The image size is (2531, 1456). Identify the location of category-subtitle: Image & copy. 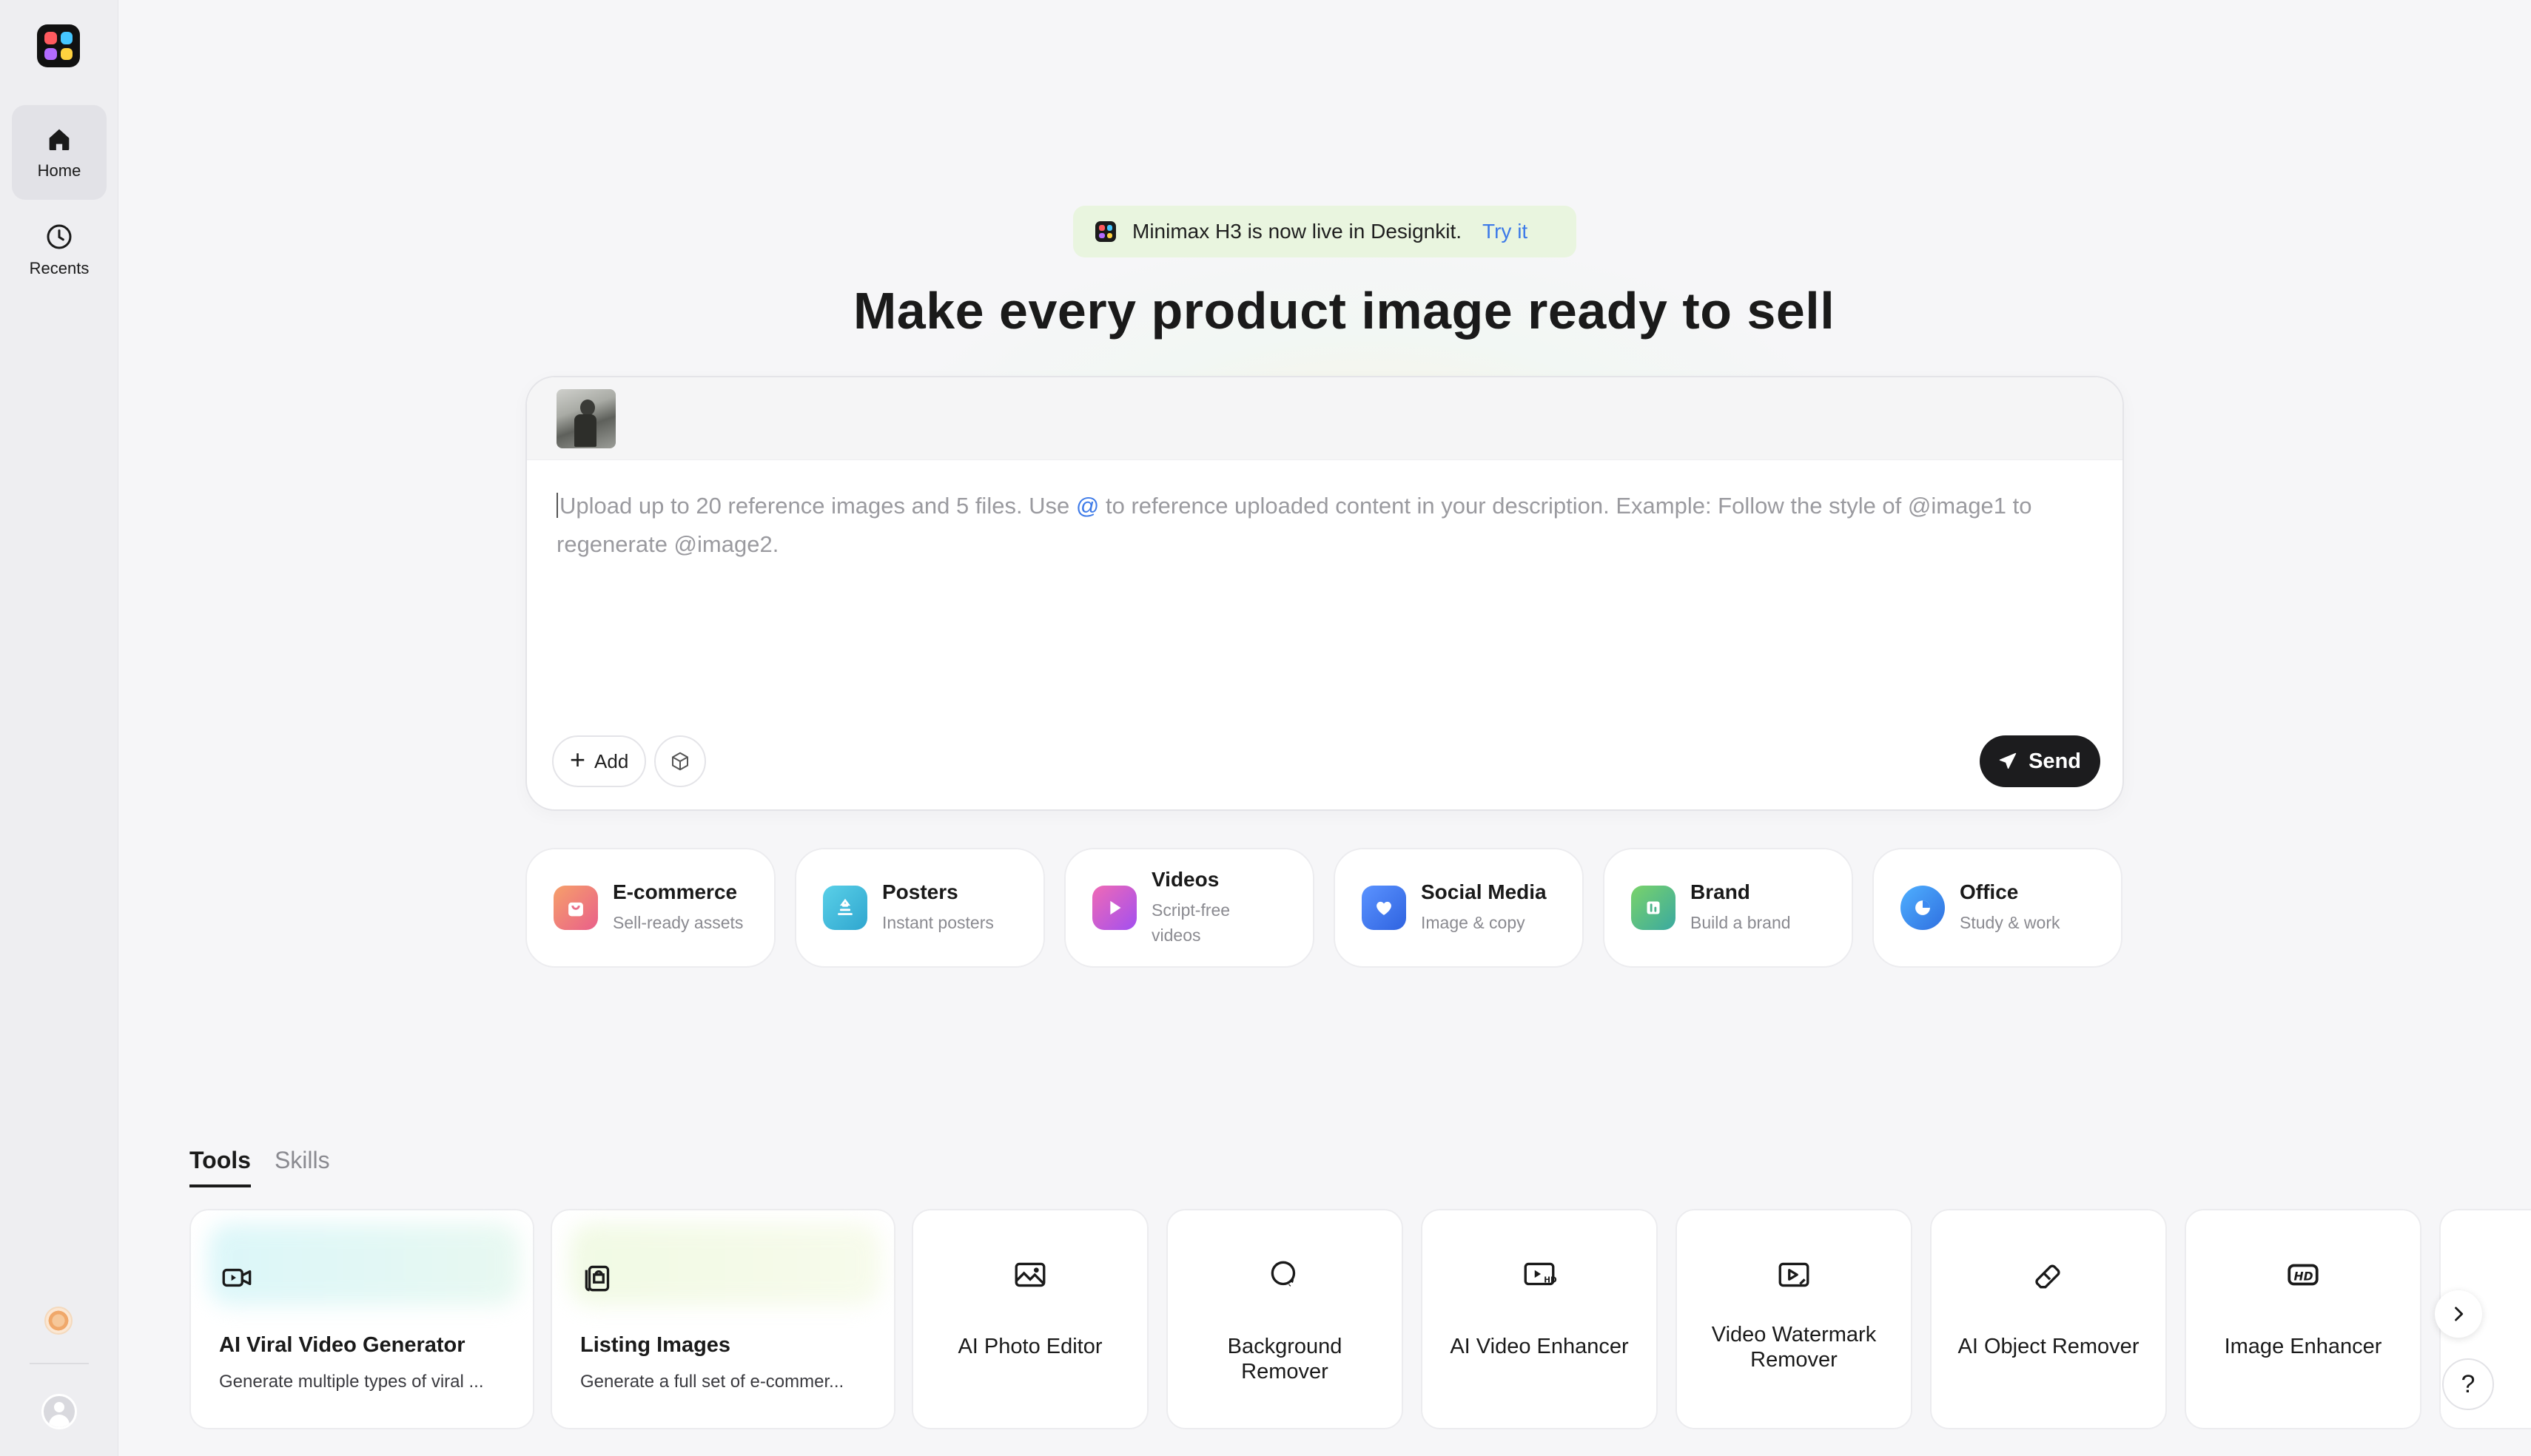
(1473, 923).